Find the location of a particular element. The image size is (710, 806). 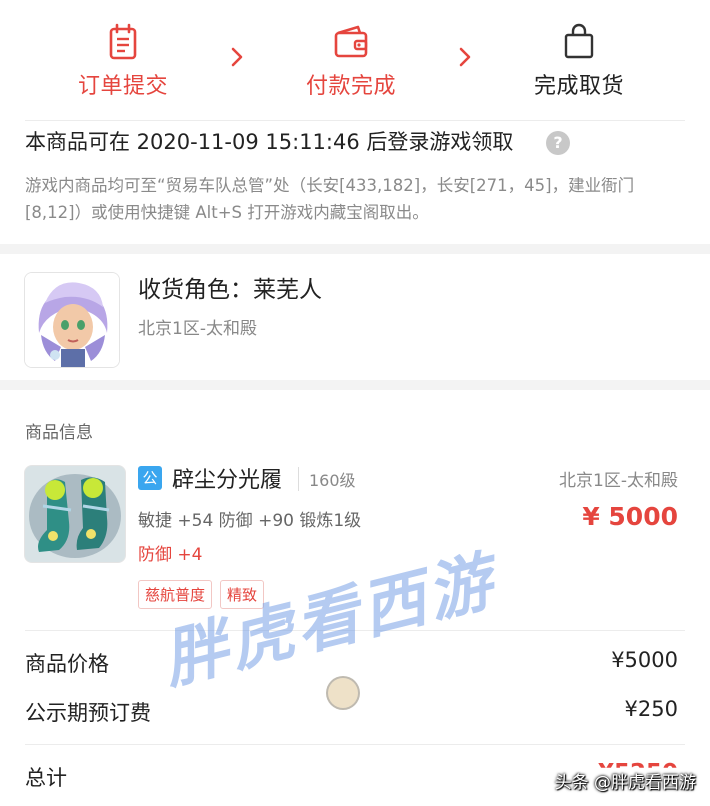

item-price: ¥ 5000 is located at coordinates (630, 516).